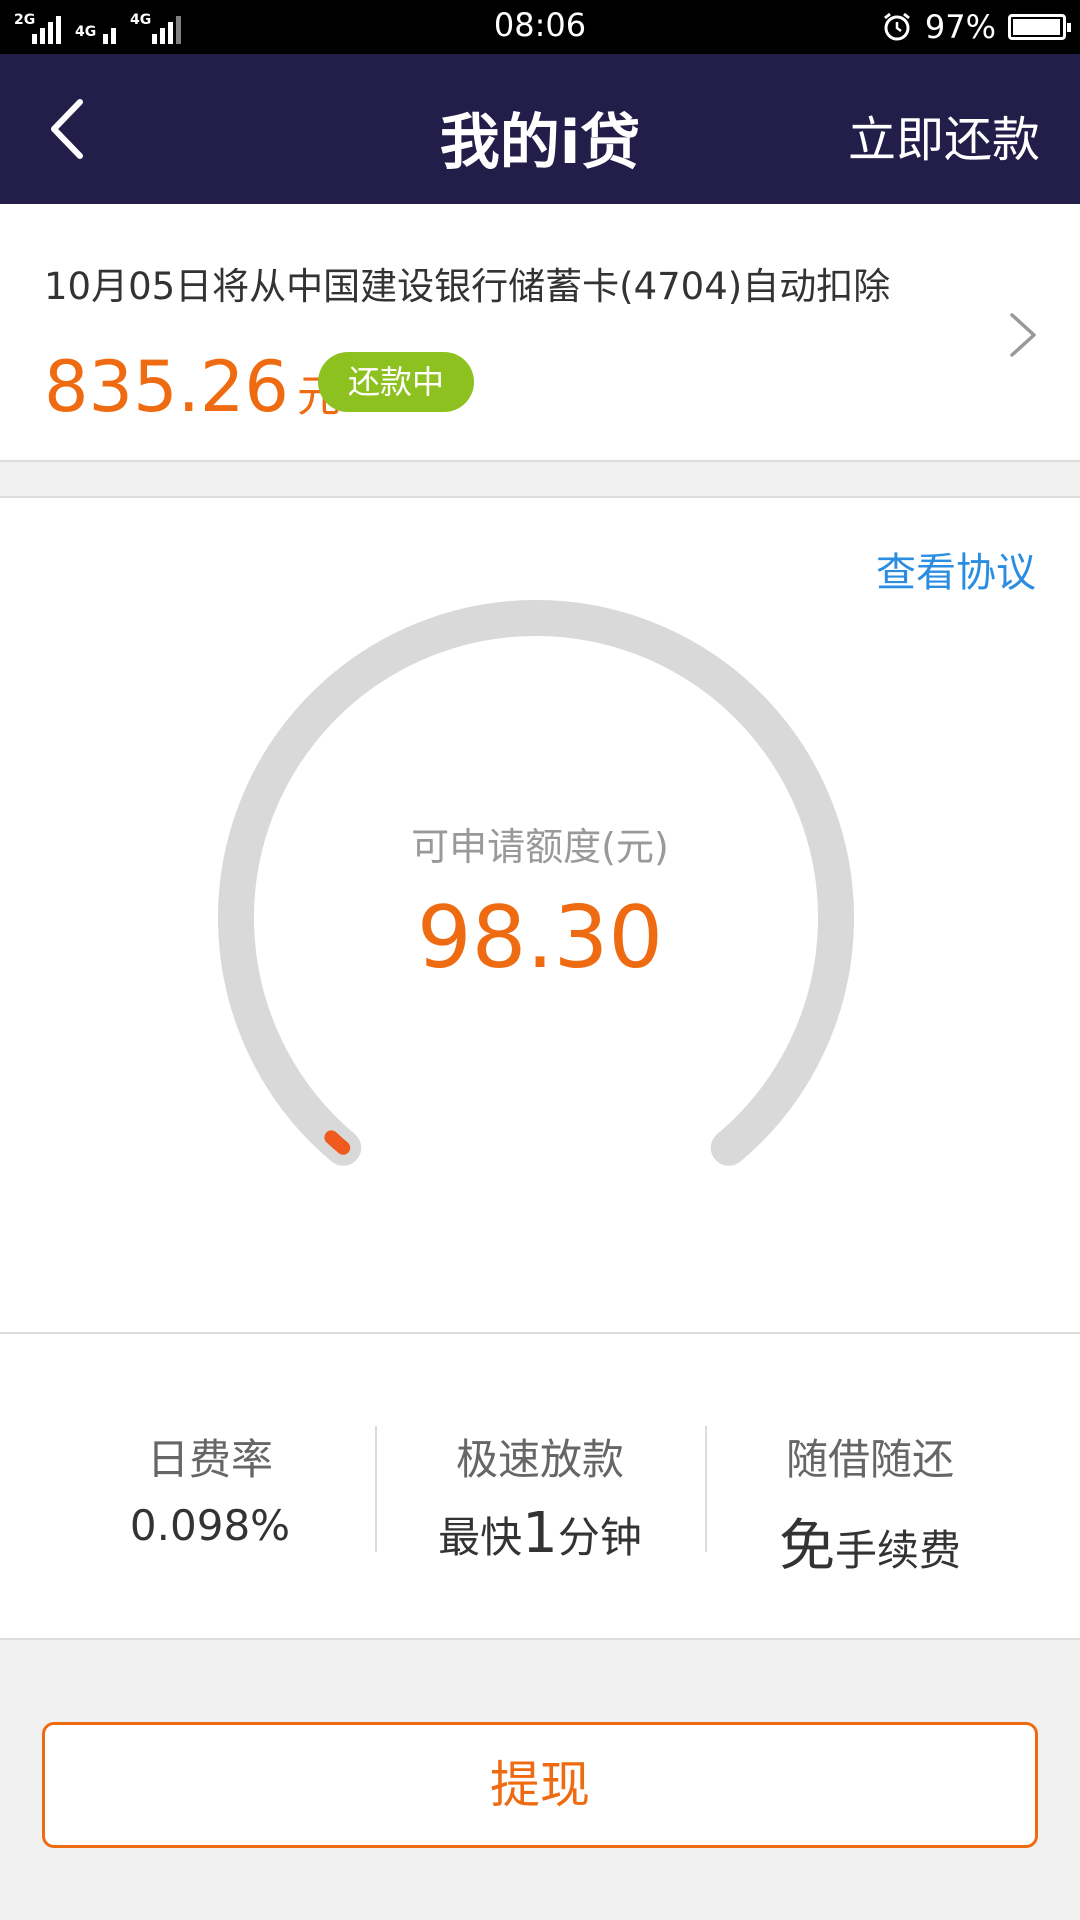 The image size is (1080, 1920). What do you see at coordinates (480, 1537) in the screenshot?
I see `feature-value-prefix: 最快` at bounding box center [480, 1537].